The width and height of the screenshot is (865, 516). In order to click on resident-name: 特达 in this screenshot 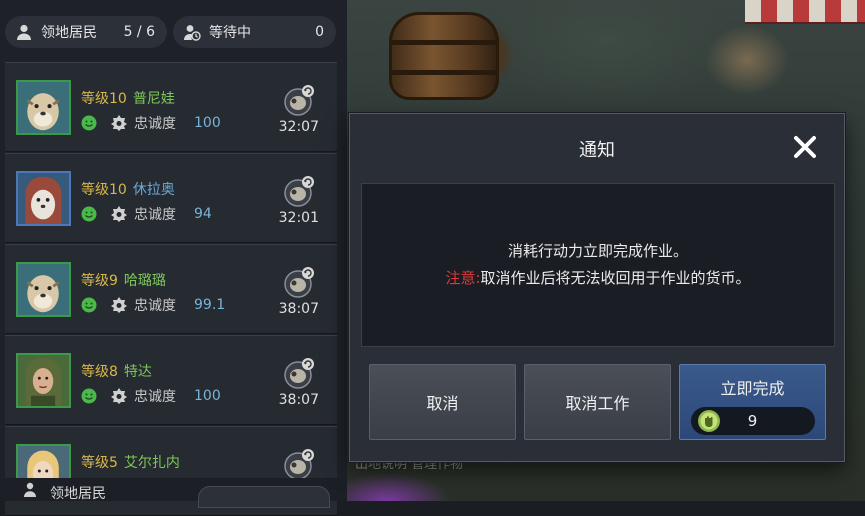, I will do `click(137, 372)`.